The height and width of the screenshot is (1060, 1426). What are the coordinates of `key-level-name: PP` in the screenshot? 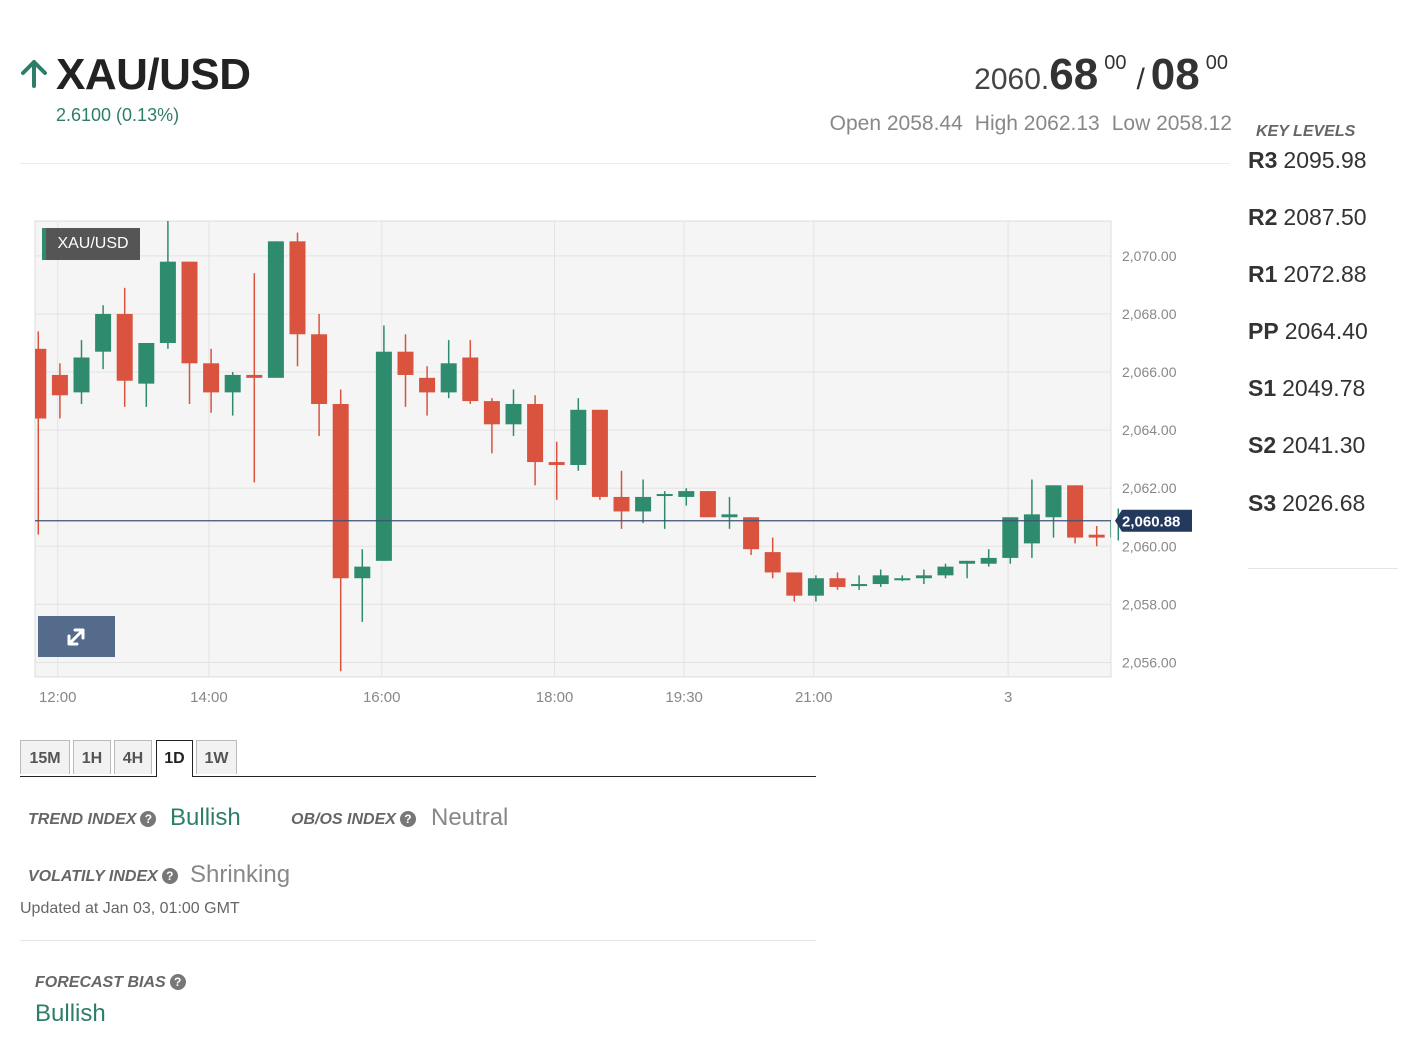 It's located at (1263, 331).